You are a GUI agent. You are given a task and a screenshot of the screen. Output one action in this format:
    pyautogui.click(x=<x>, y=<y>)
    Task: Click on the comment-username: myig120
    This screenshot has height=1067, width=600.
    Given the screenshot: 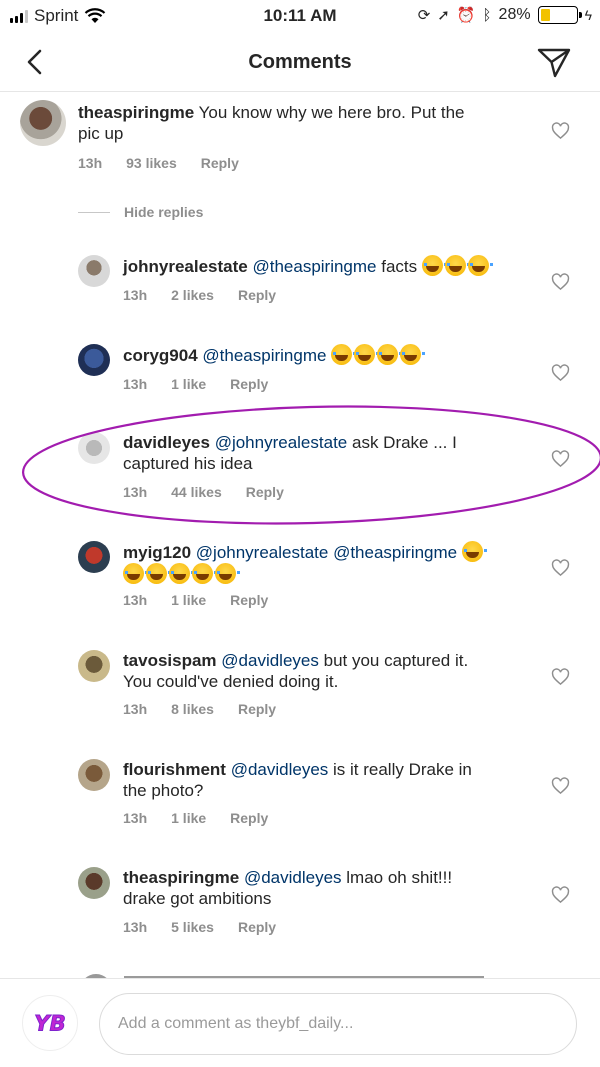 What is the action you would take?
    pyautogui.click(x=157, y=552)
    